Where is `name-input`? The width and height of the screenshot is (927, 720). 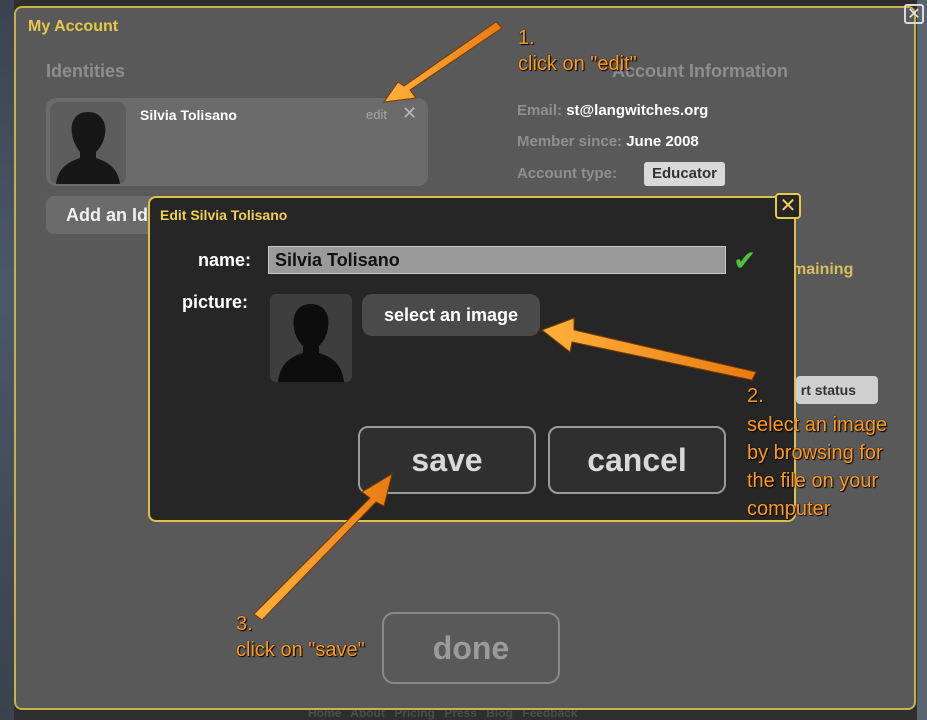
name-input is located at coordinates (497, 260).